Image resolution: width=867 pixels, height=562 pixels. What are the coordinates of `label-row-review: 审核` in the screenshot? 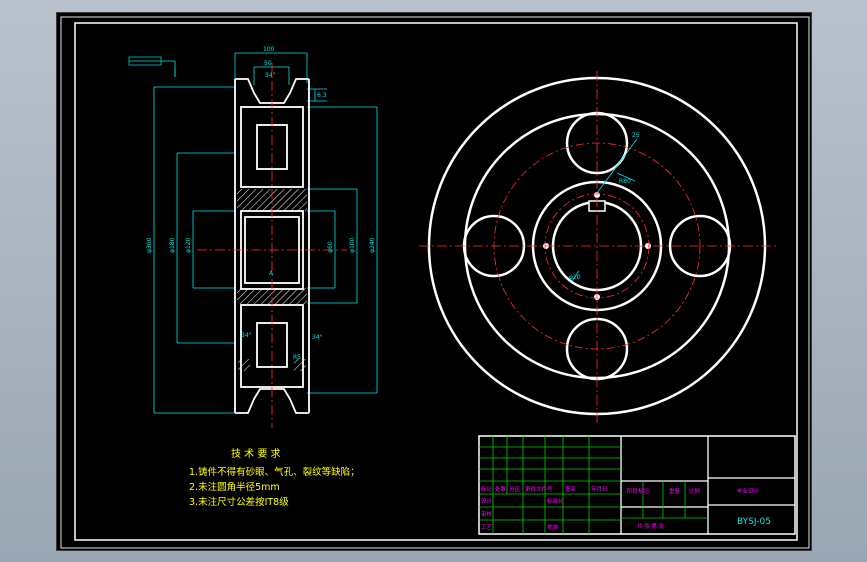 It's located at (487, 514).